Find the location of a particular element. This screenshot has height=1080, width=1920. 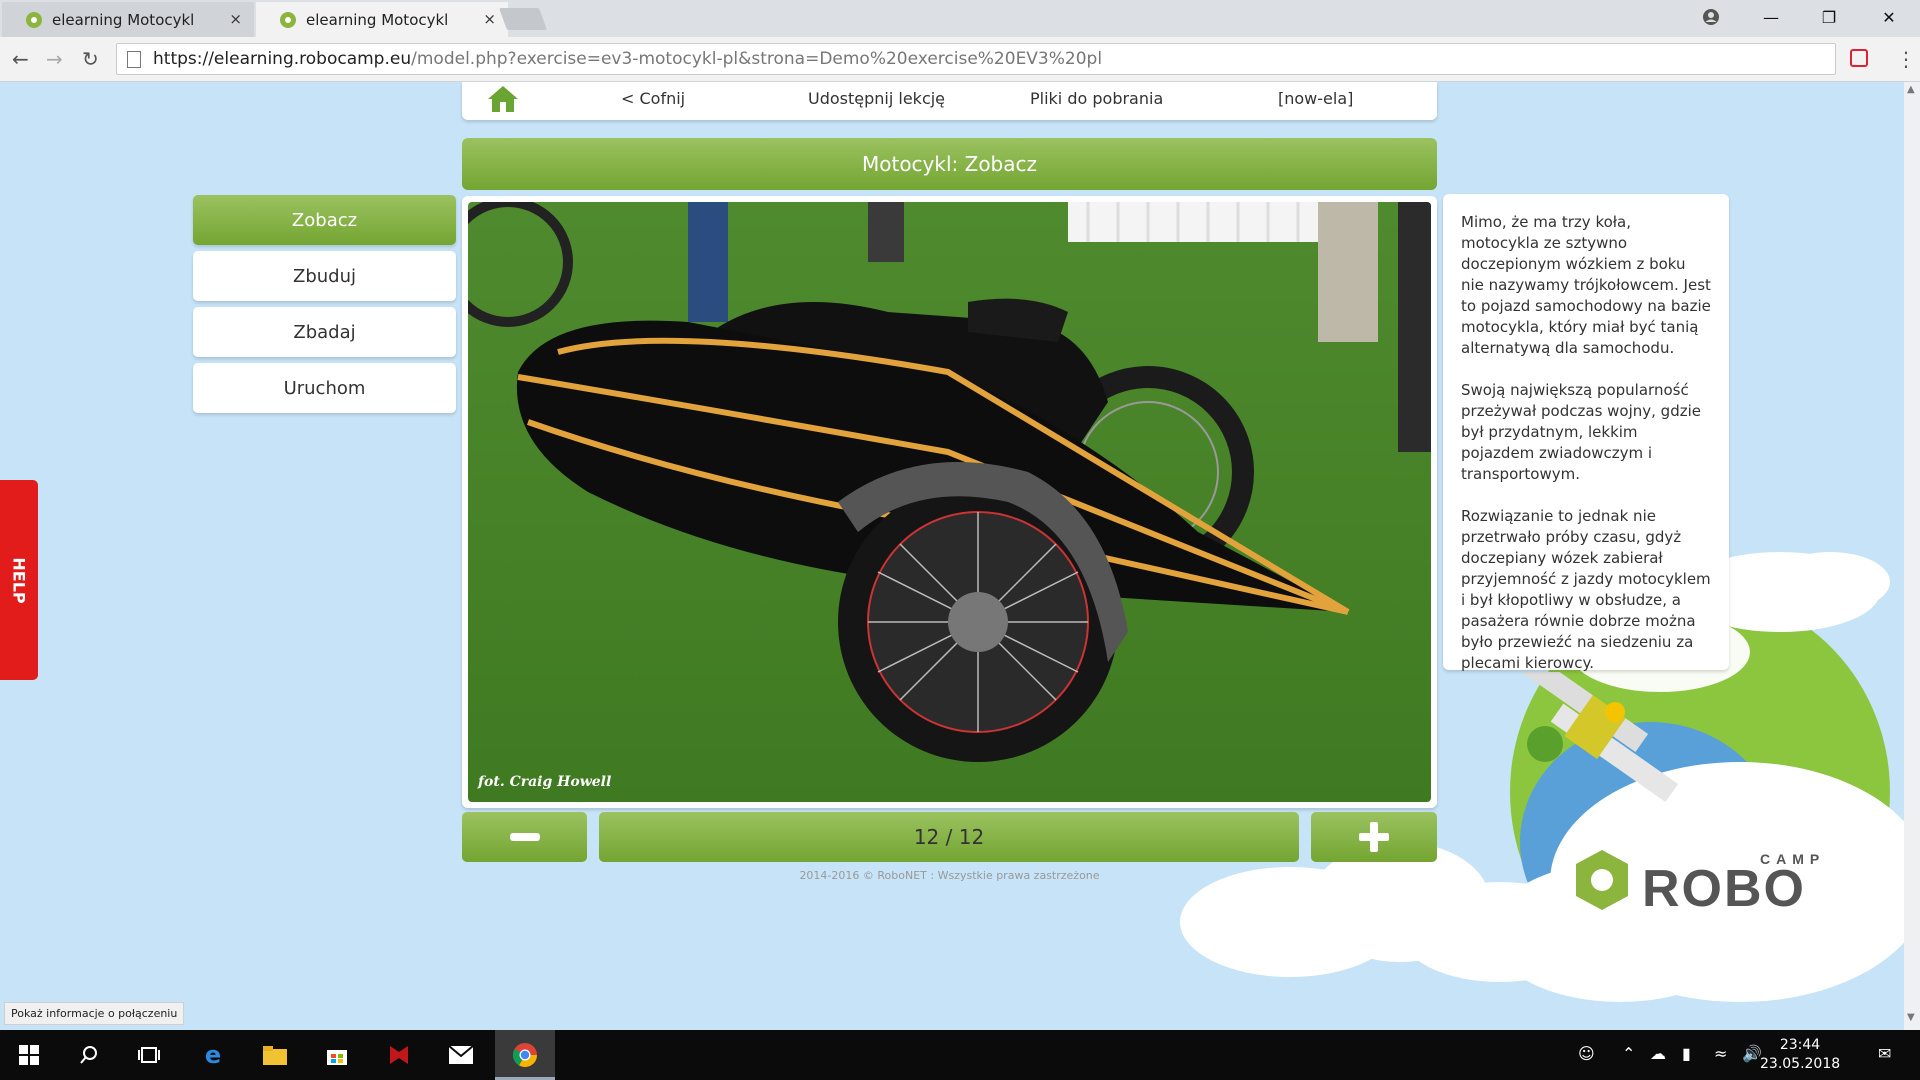

previous-page-button is located at coordinates (524, 837).